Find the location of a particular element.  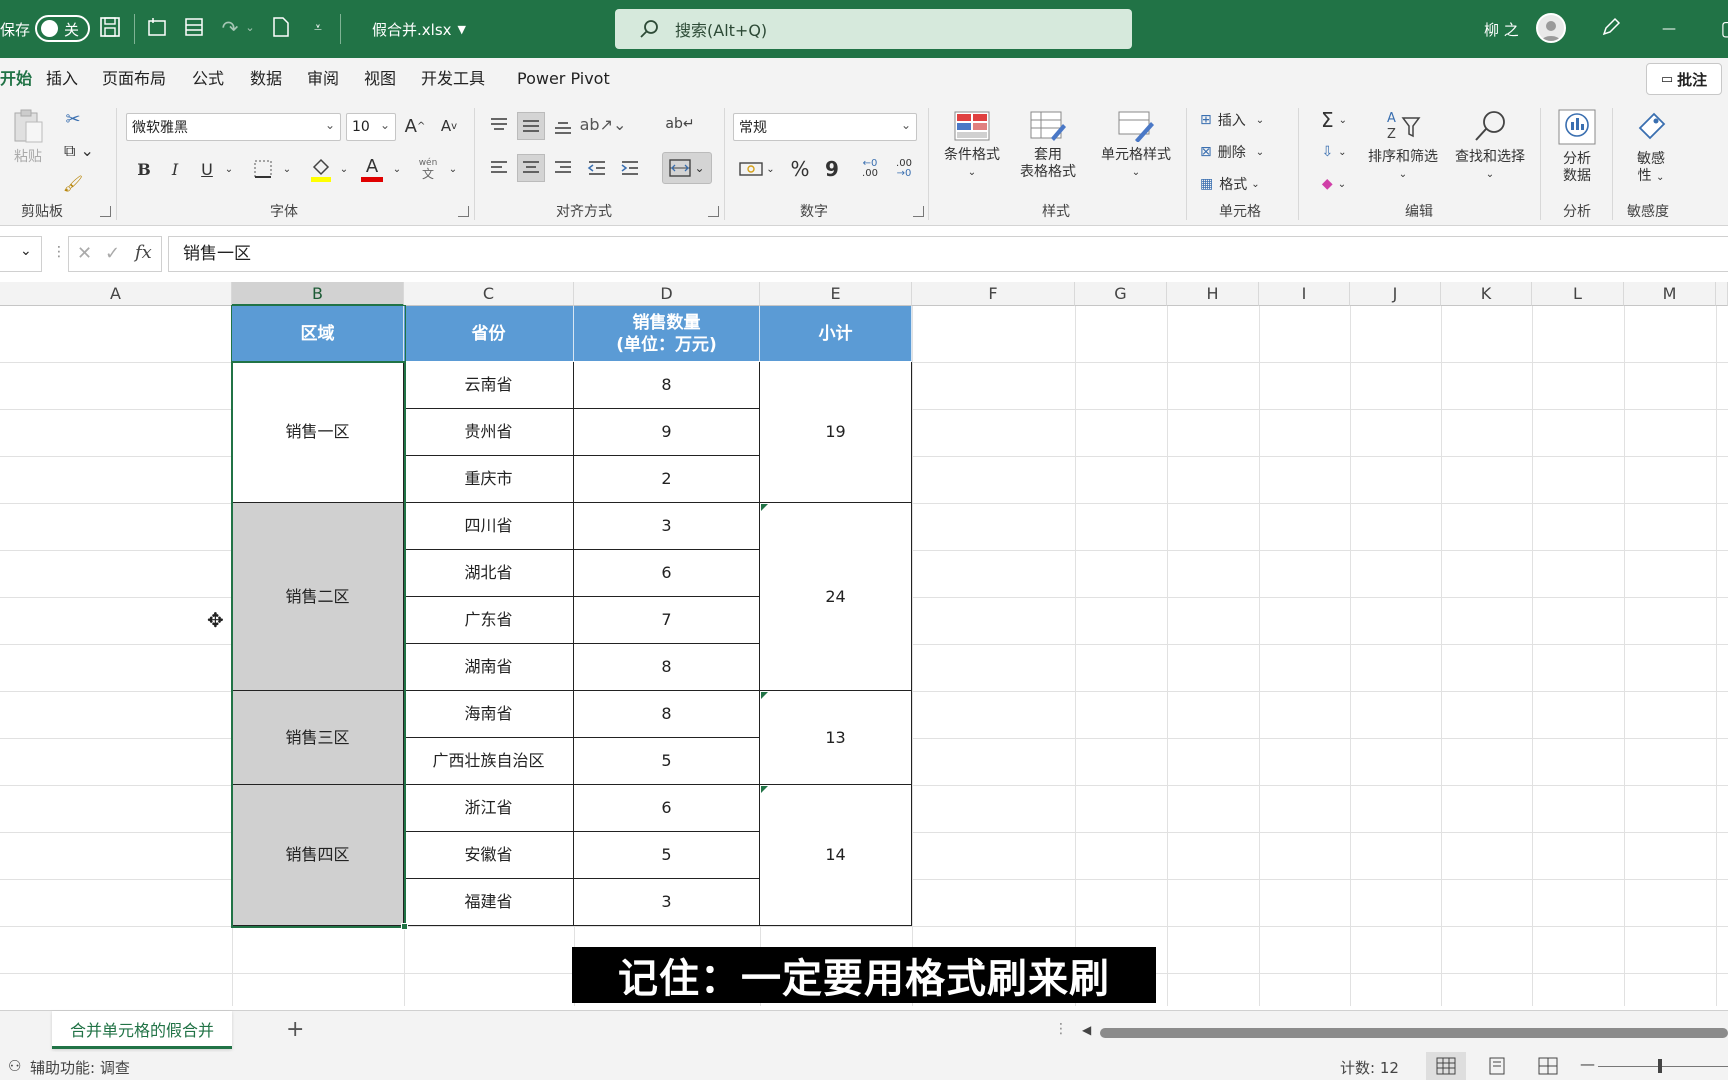

align-top-icon is located at coordinates (499, 126).